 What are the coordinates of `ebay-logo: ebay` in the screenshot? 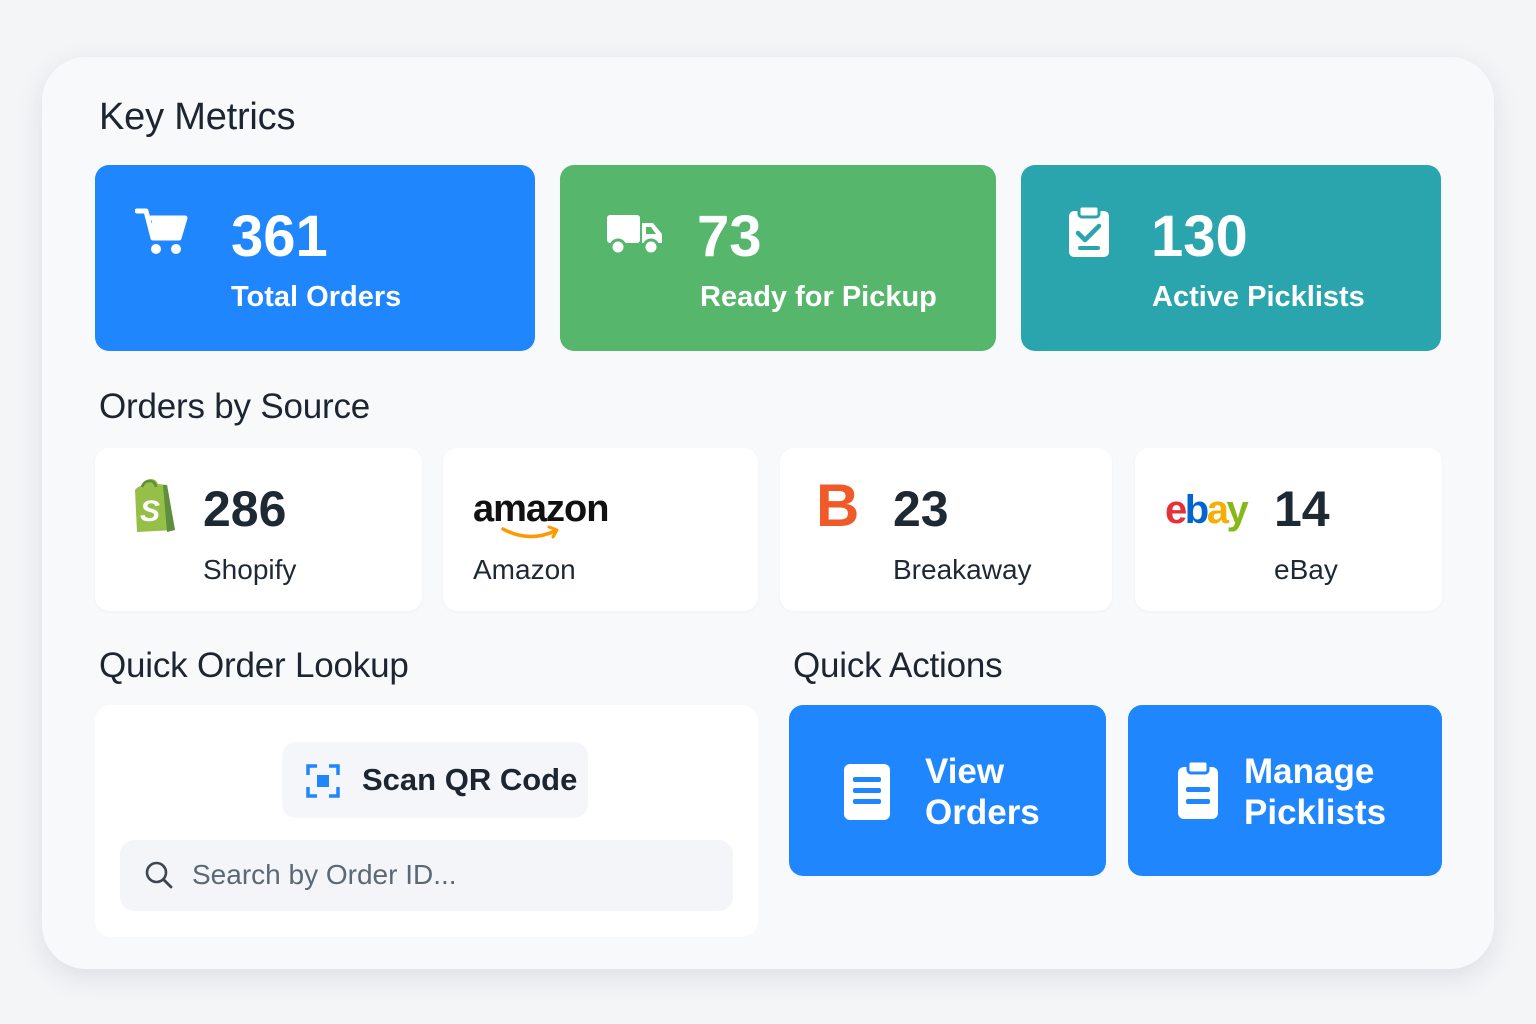 It's located at (1207, 510).